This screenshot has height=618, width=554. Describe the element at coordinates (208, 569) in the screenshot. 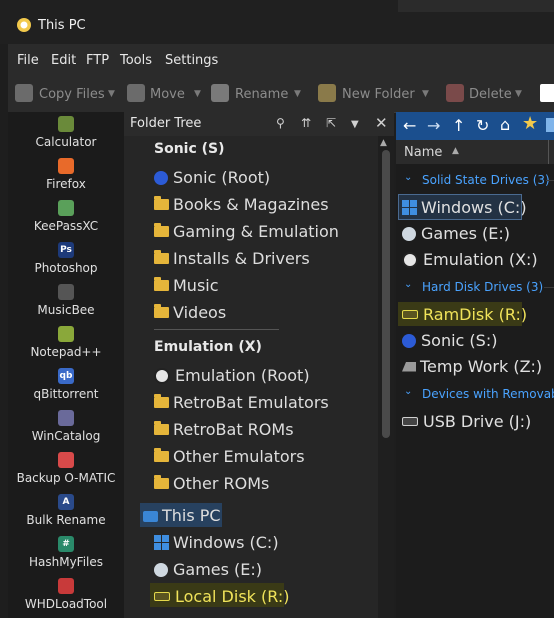

I see `tree-item: Games (E:)` at that location.